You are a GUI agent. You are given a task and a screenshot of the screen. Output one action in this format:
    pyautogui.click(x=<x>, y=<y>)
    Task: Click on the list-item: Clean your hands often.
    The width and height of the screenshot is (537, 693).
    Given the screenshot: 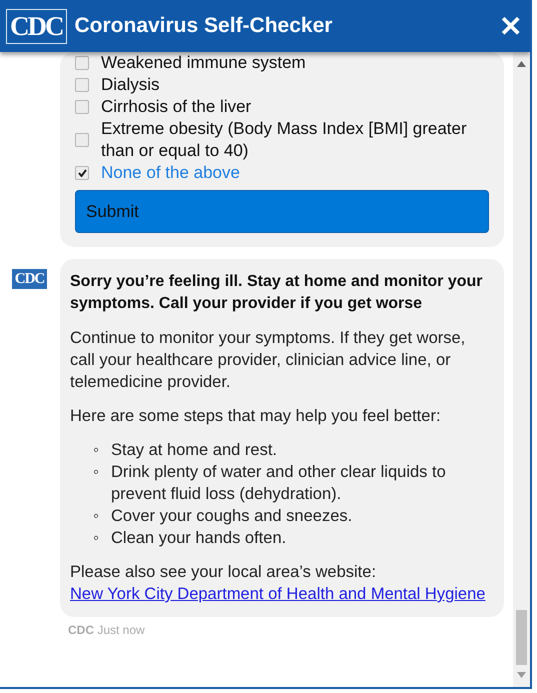 What is the action you would take?
    pyautogui.click(x=198, y=538)
    